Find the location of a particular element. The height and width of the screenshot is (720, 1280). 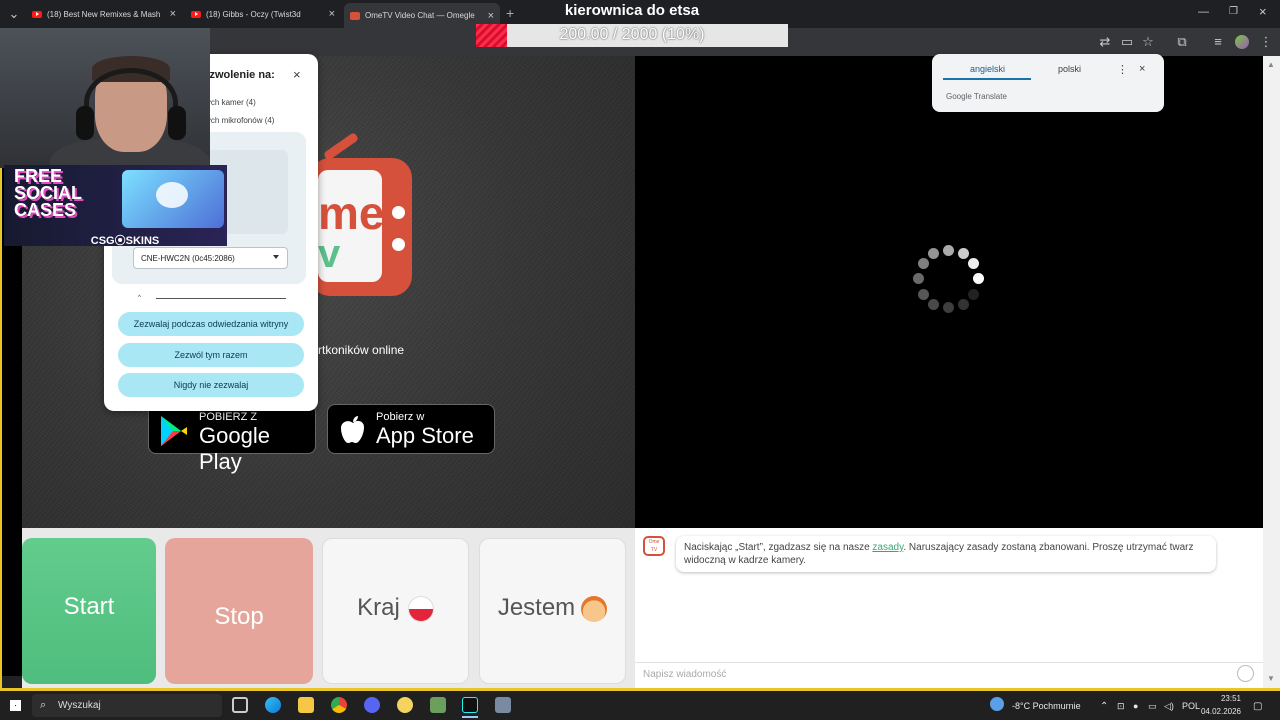

camera-select: CNE-HWC2N (0c45:2086) is located at coordinates (210, 258).